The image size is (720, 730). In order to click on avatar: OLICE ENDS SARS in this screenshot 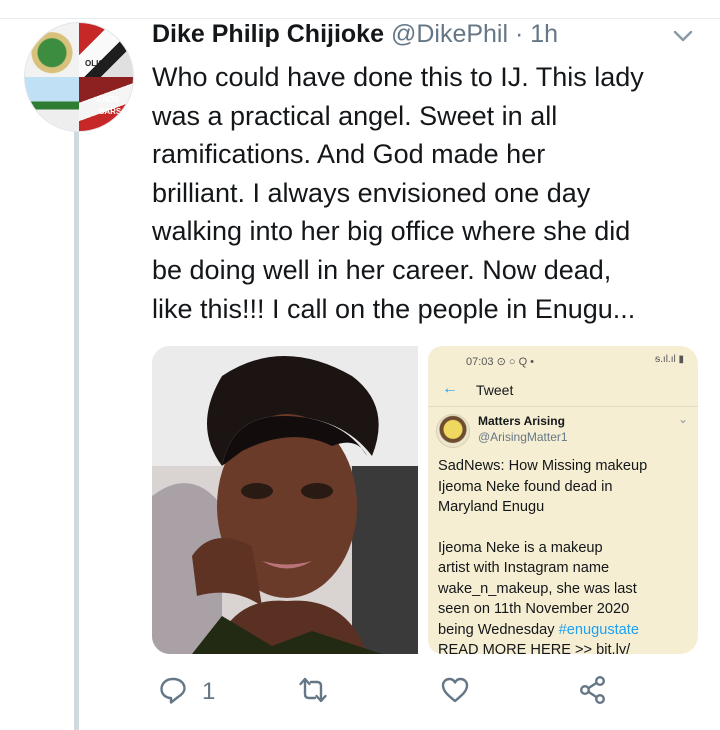, I will do `click(79, 77)`.